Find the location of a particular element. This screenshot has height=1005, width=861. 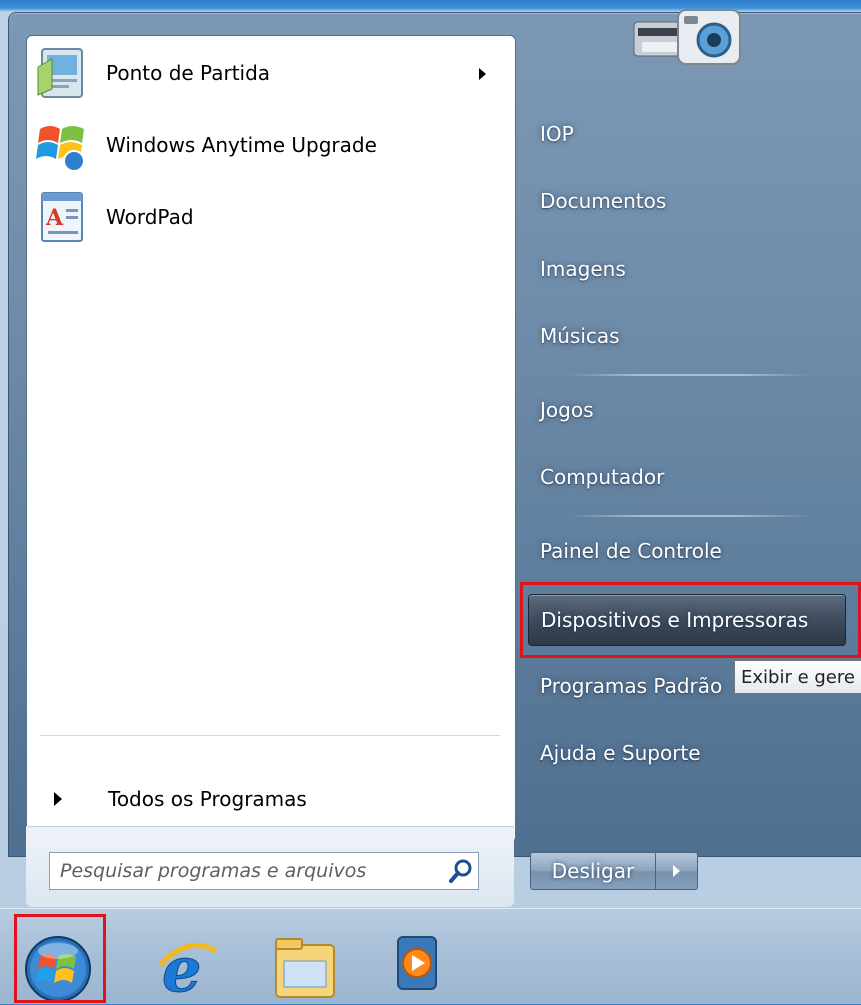

getting-started-icon is located at coordinates (62, 73).